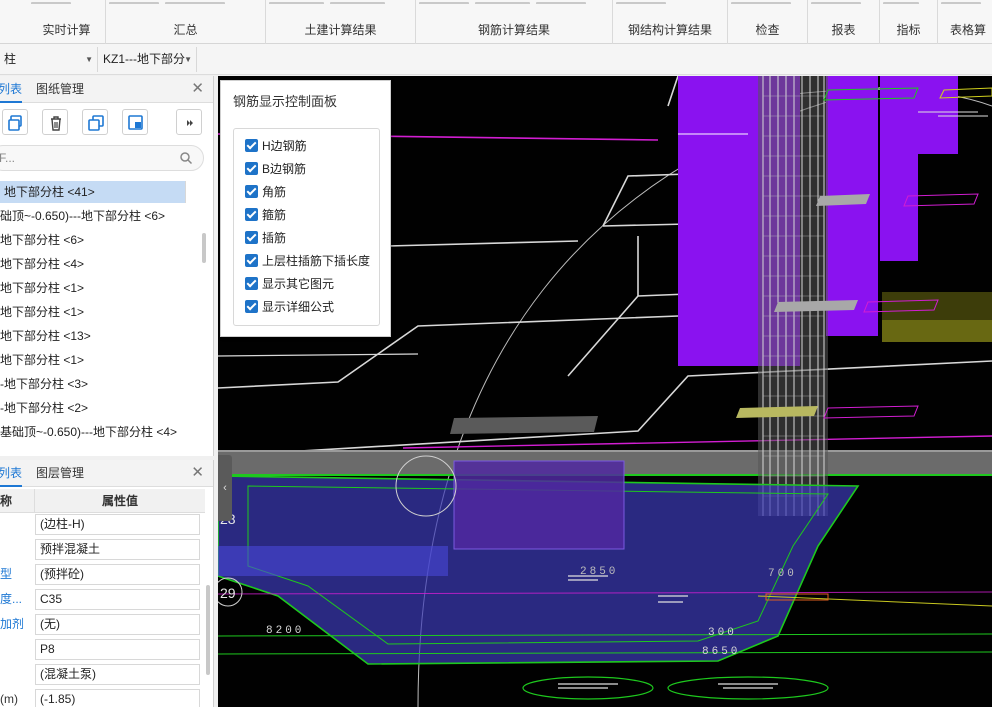 This screenshot has width=992, height=707. What do you see at coordinates (117, 524) in the screenshot?
I see `property-value: (边柱-H)` at bounding box center [117, 524].